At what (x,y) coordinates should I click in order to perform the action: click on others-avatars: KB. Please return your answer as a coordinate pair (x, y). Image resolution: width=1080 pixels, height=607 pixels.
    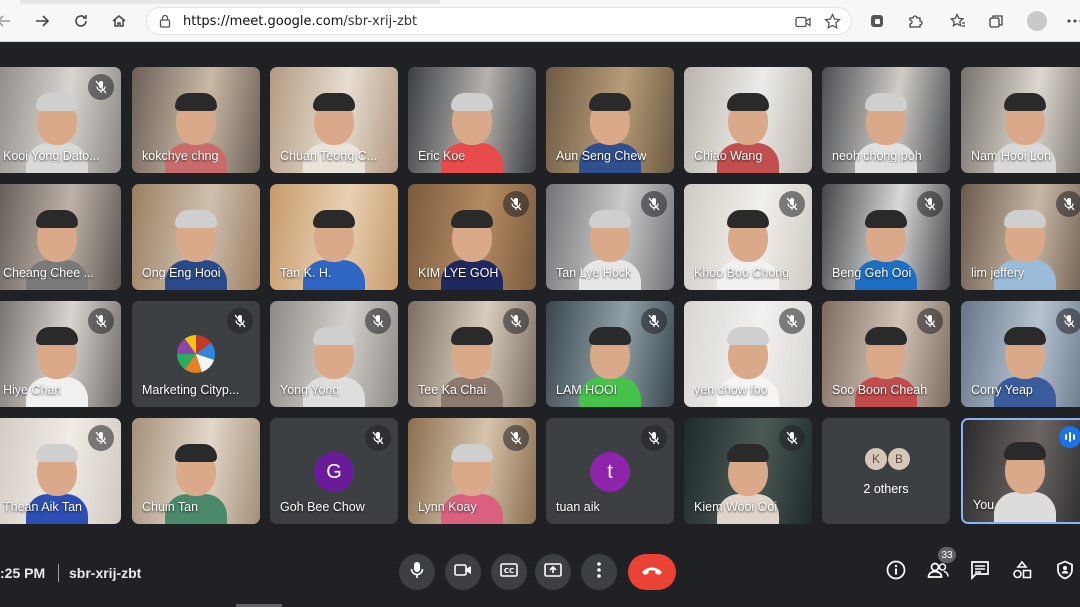
    Looking at the image, I should click on (887, 459).